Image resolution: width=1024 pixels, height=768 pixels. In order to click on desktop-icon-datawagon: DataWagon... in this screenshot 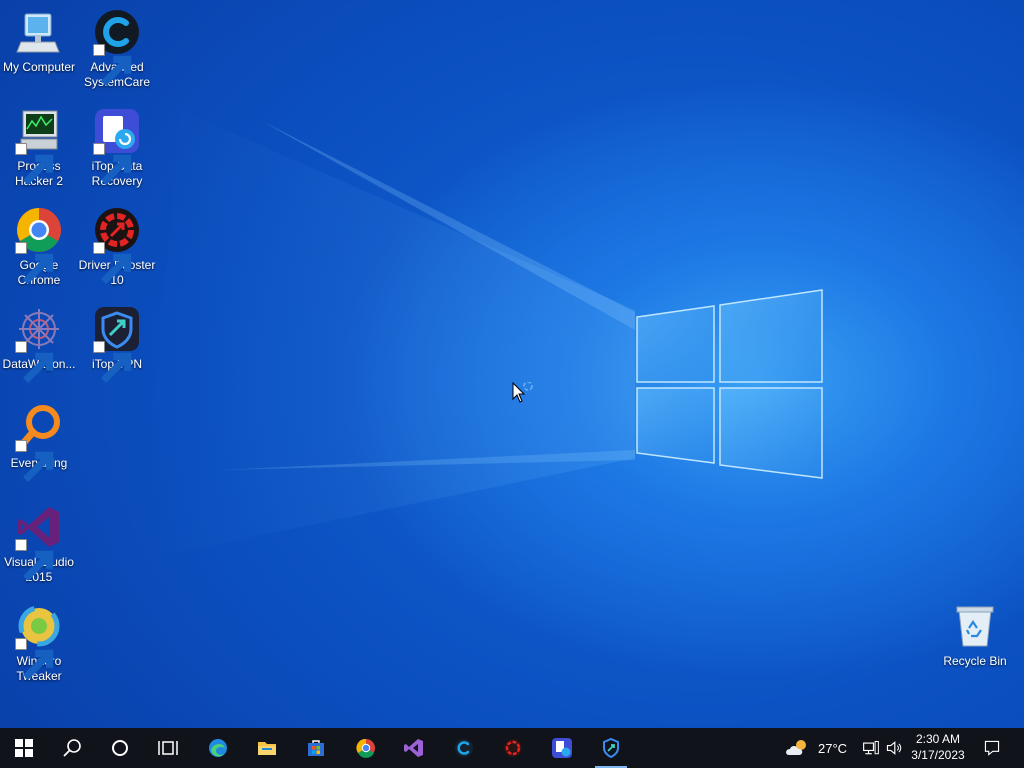, I will do `click(39, 344)`.